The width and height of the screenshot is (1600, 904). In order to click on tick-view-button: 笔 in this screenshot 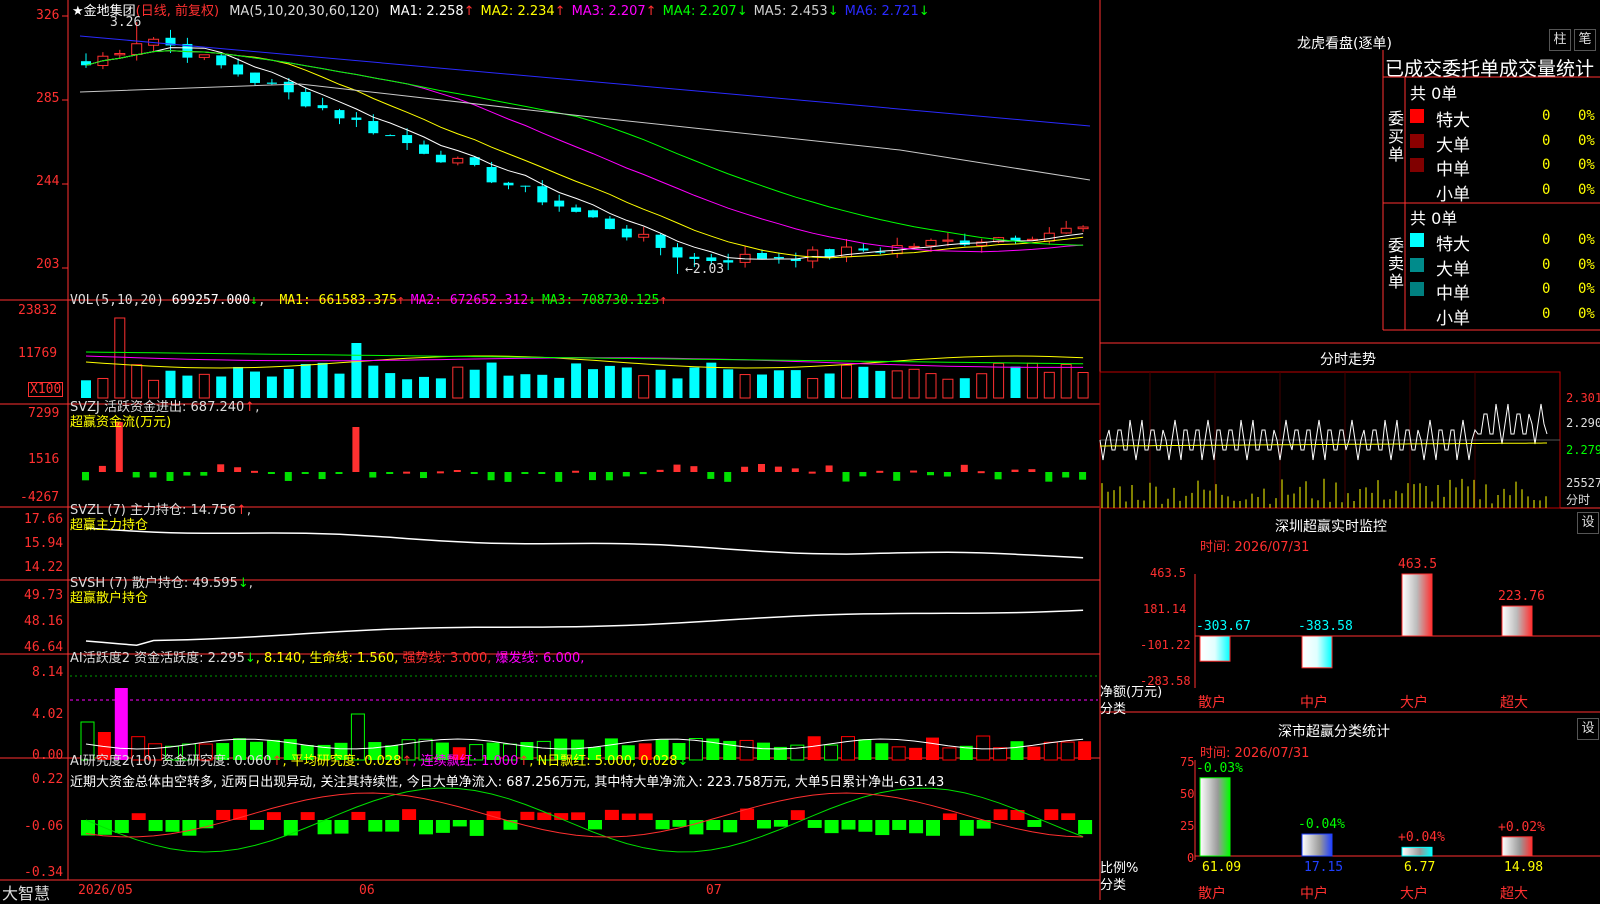, I will do `click(1585, 40)`.